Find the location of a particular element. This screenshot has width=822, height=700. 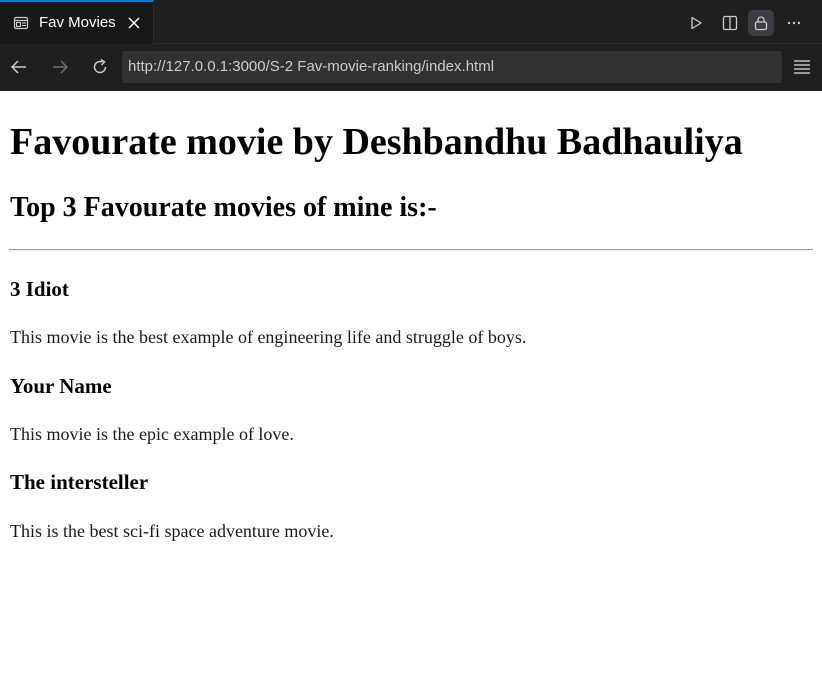

more-icon is located at coordinates (794, 23).